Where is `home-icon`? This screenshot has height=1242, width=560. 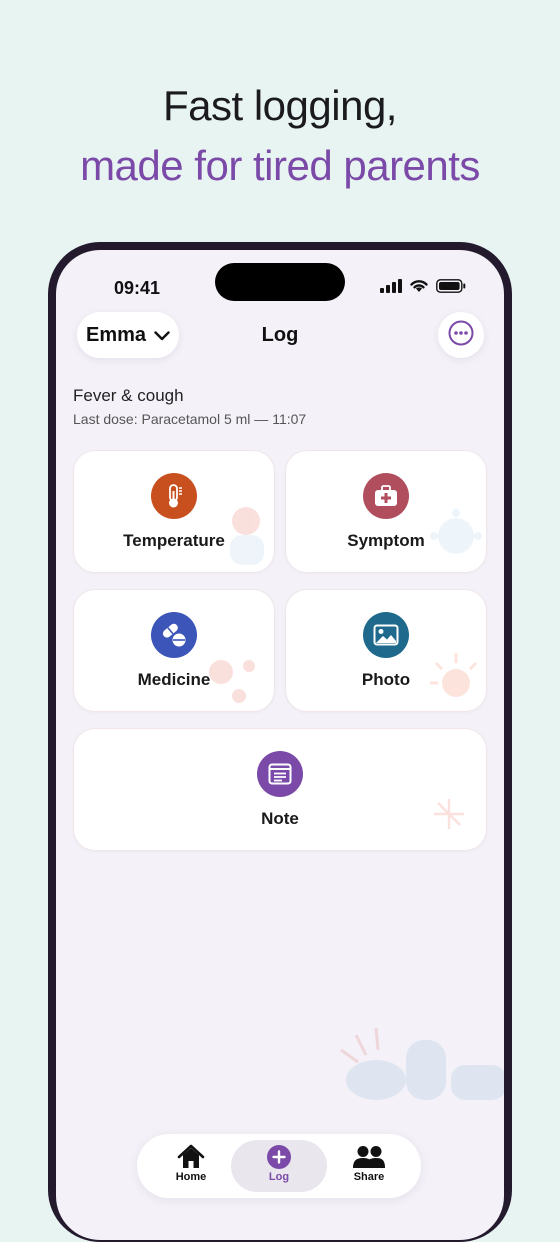
home-icon is located at coordinates (191, 1157).